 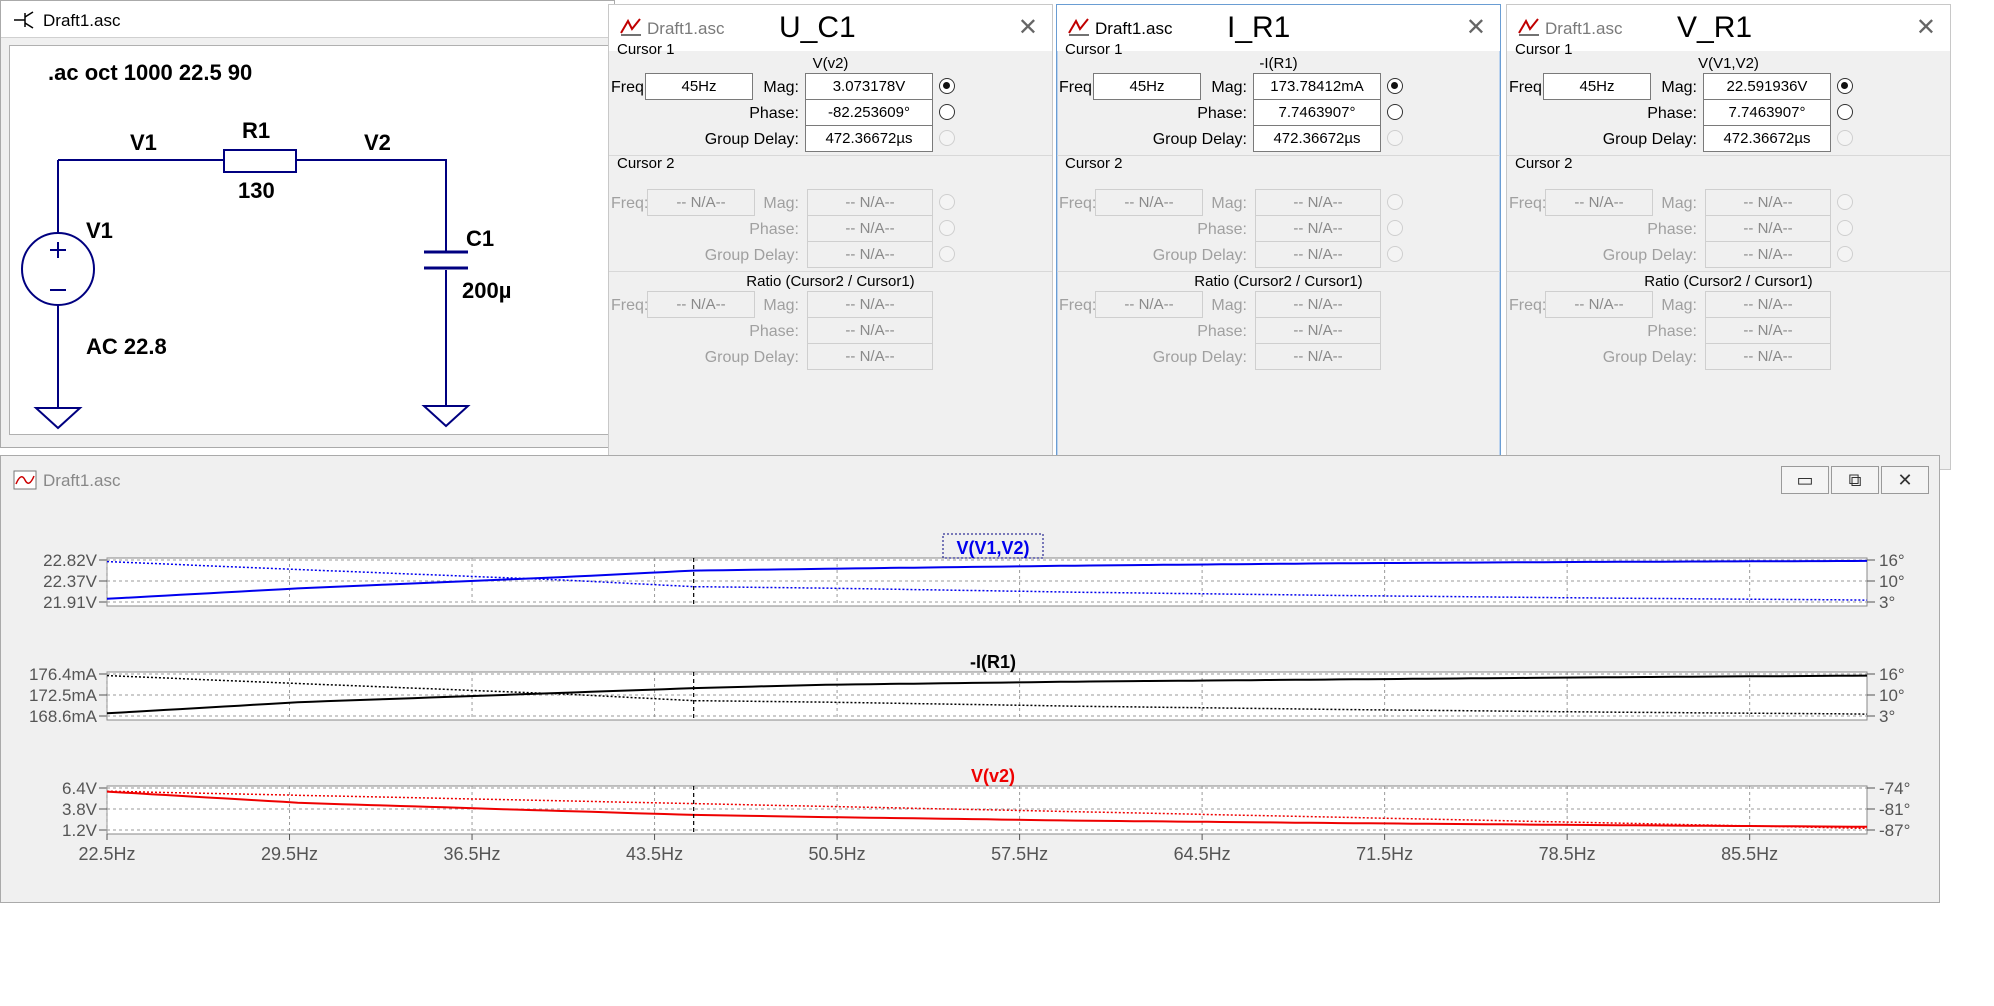 What do you see at coordinates (1767, 86) in the screenshot?
I see `cursor1-mag-field: 22.591936V` at bounding box center [1767, 86].